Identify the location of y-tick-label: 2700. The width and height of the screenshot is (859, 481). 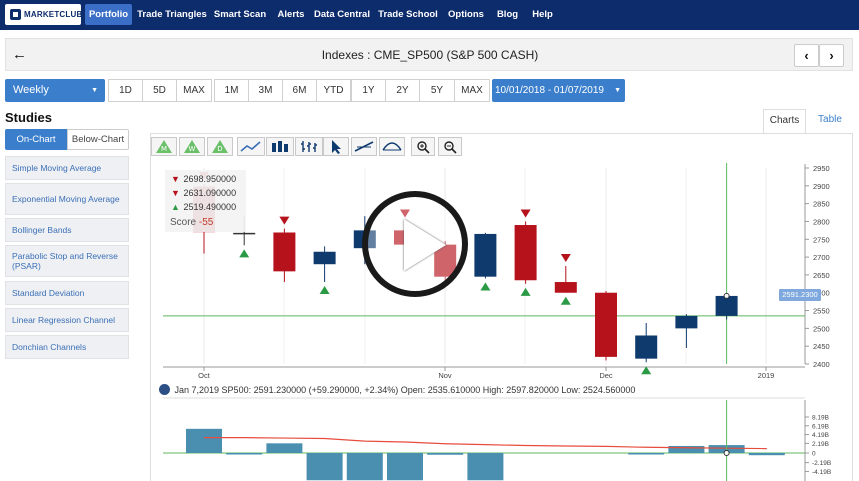
(821, 257).